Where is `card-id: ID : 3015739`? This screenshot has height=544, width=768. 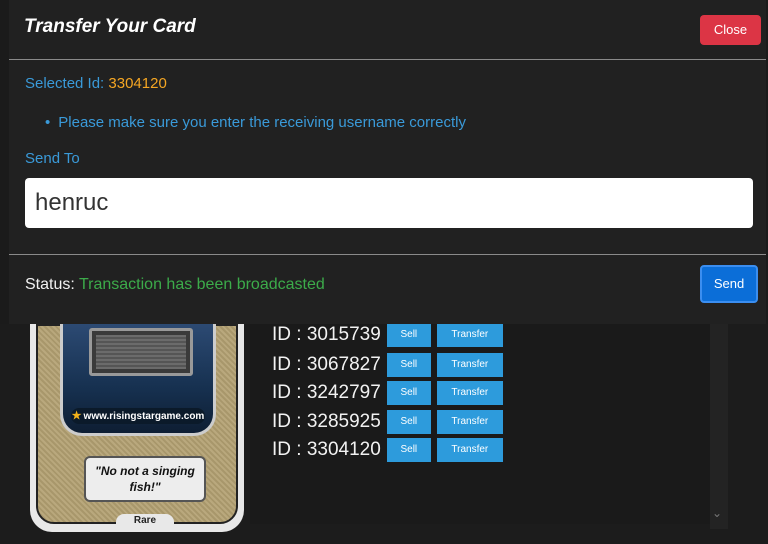 card-id: ID : 3015739 is located at coordinates (326, 334).